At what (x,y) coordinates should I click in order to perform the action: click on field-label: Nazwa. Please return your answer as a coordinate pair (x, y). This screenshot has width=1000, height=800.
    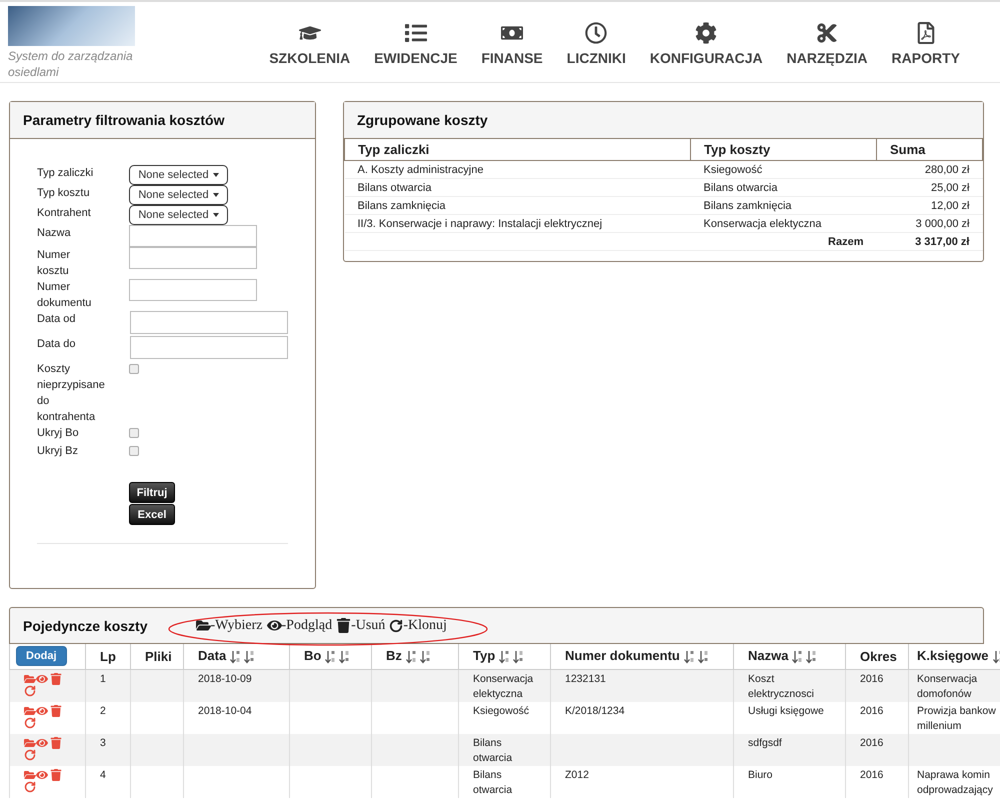
    Looking at the image, I should click on (54, 233).